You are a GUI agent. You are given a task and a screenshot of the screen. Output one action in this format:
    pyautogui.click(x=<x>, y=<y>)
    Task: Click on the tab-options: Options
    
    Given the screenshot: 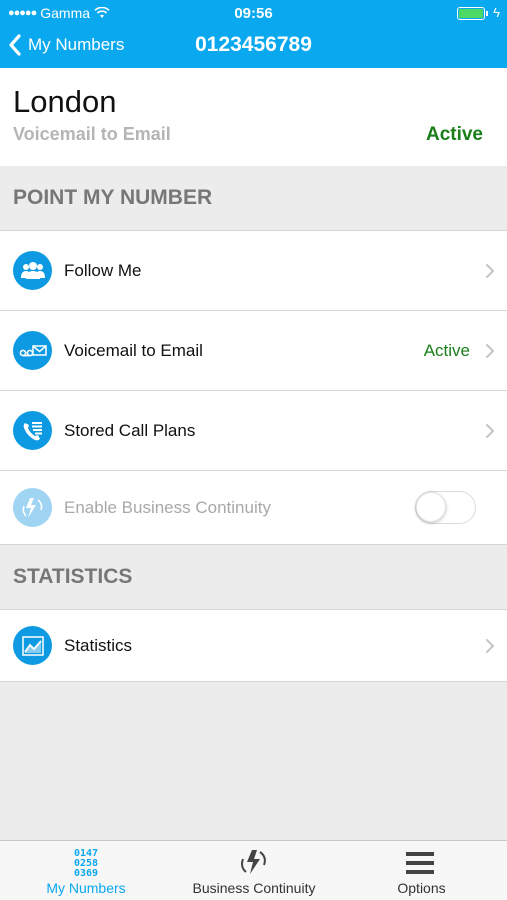 What is the action you would take?
    pyautogui.click(x=421, y=870)
    